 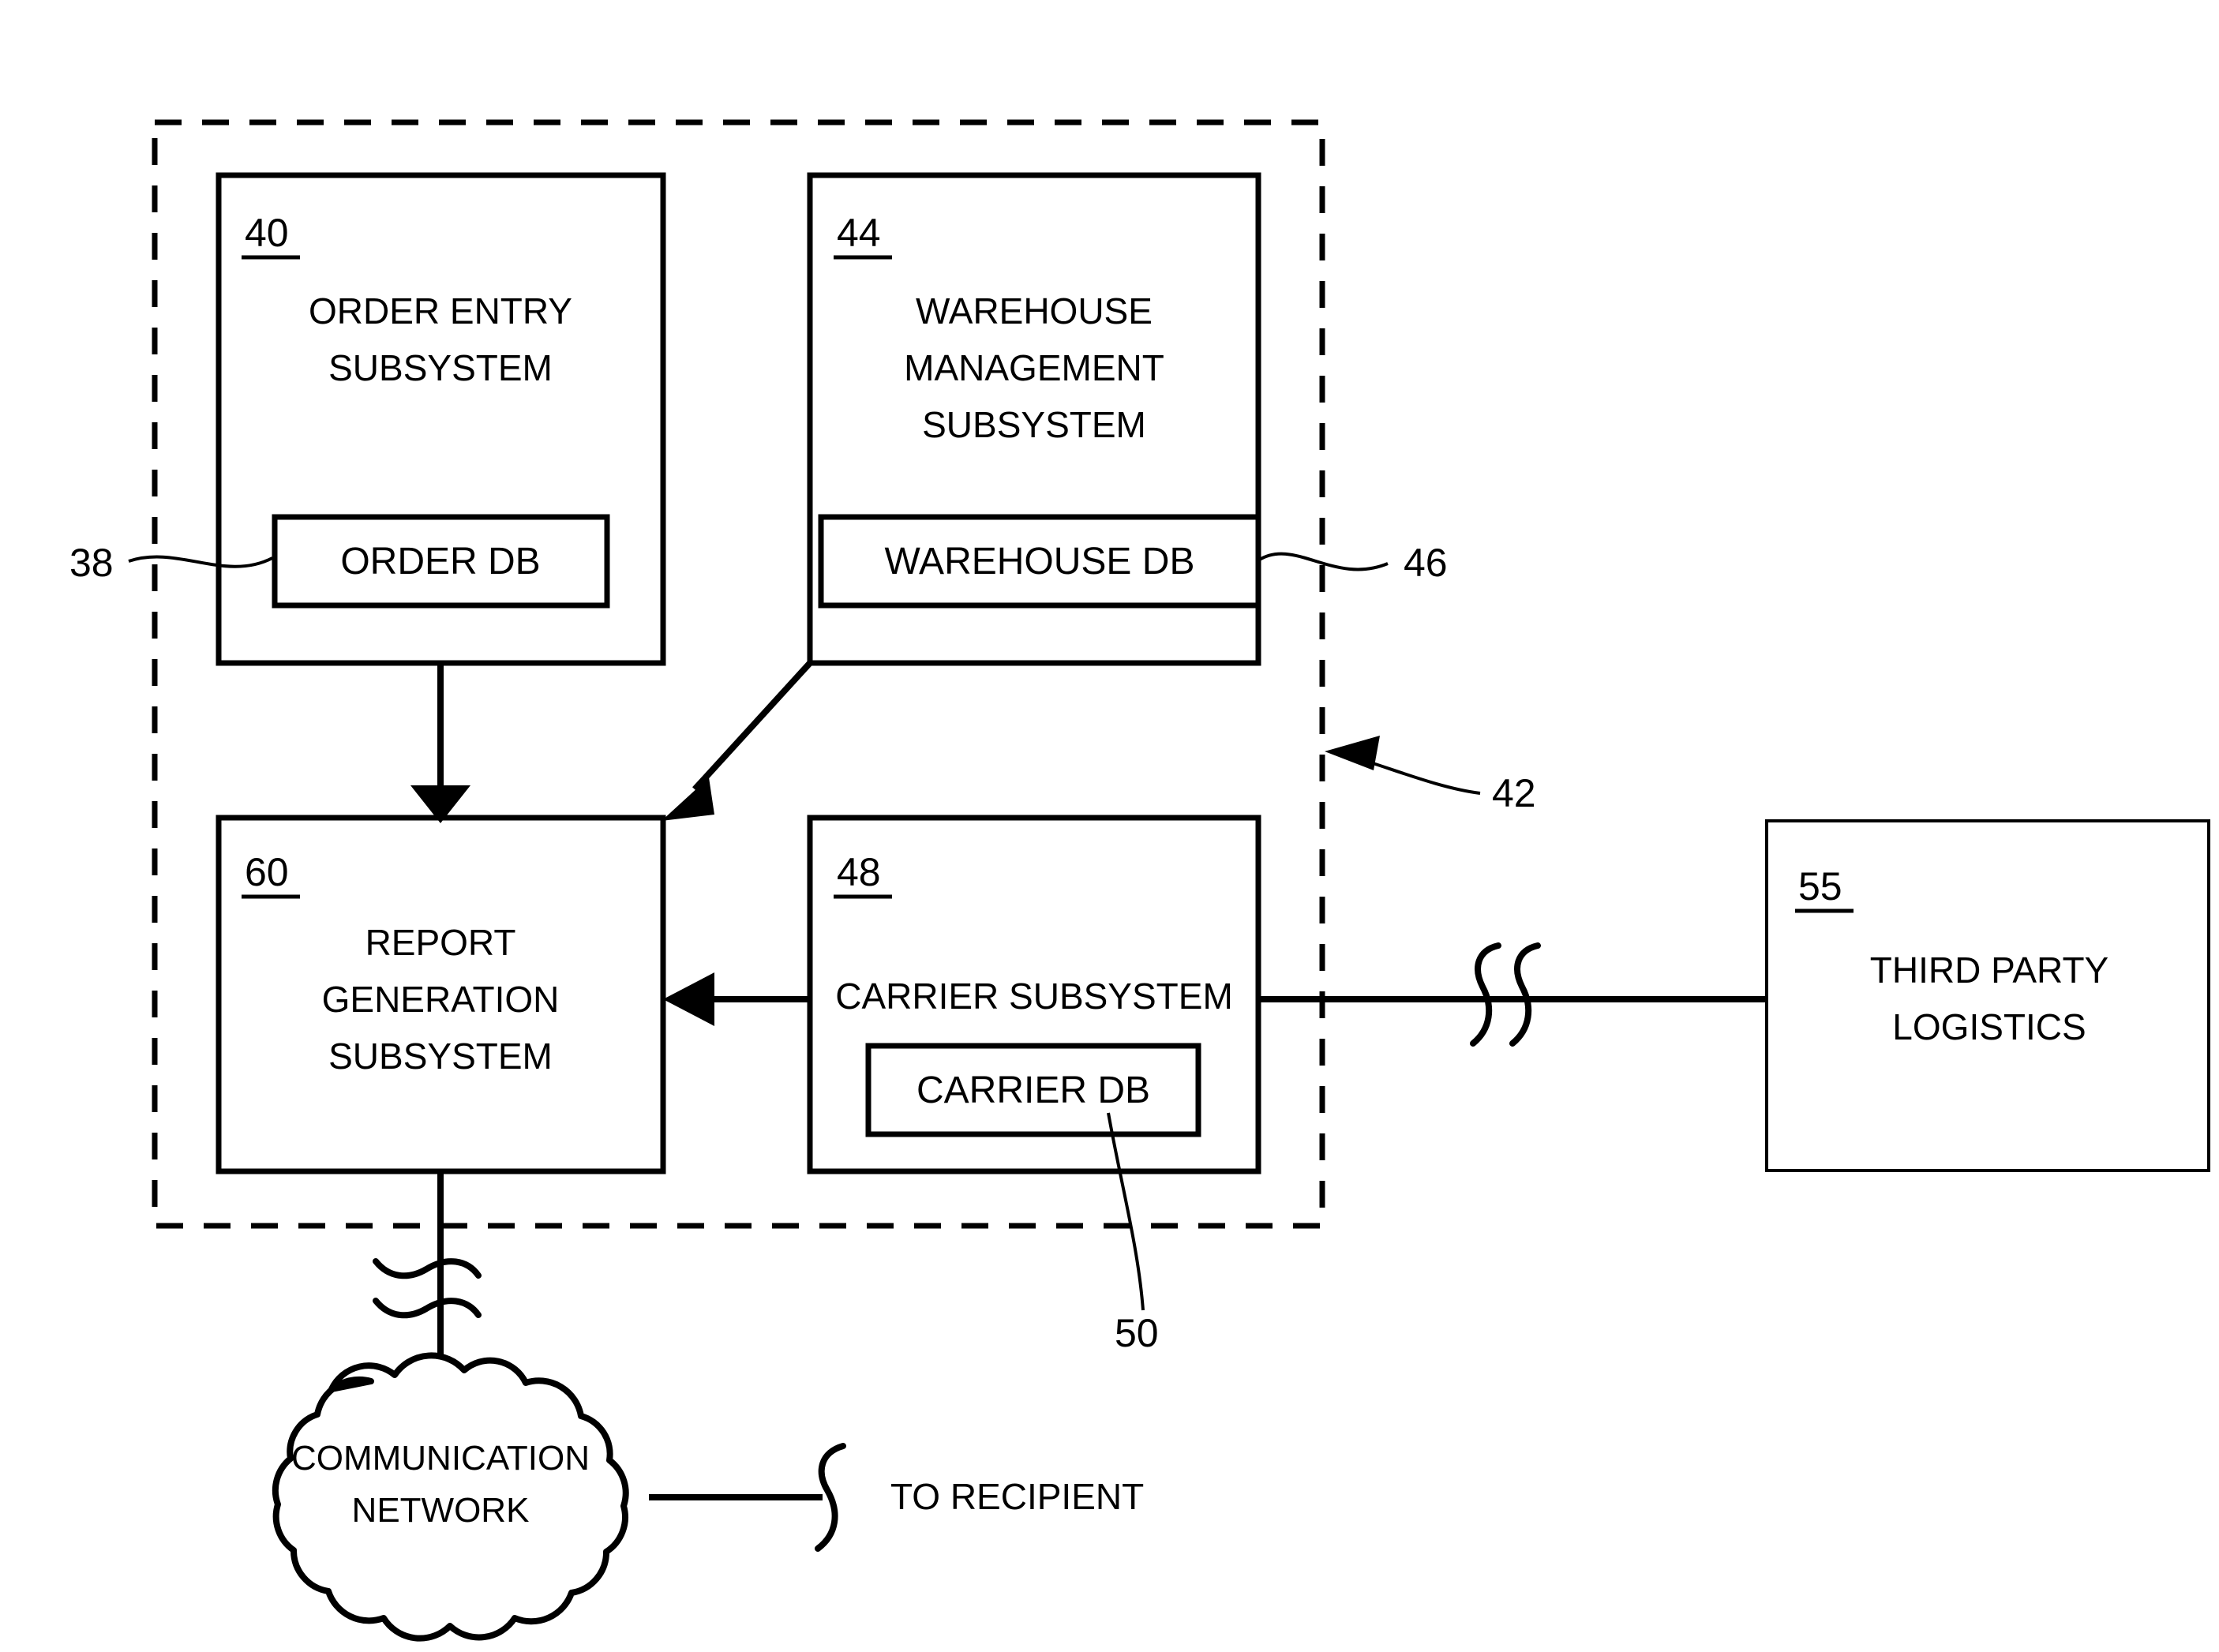 I want to click on warehouse-title-line2: MANAGEMENT, so click(x=1034, y=367).